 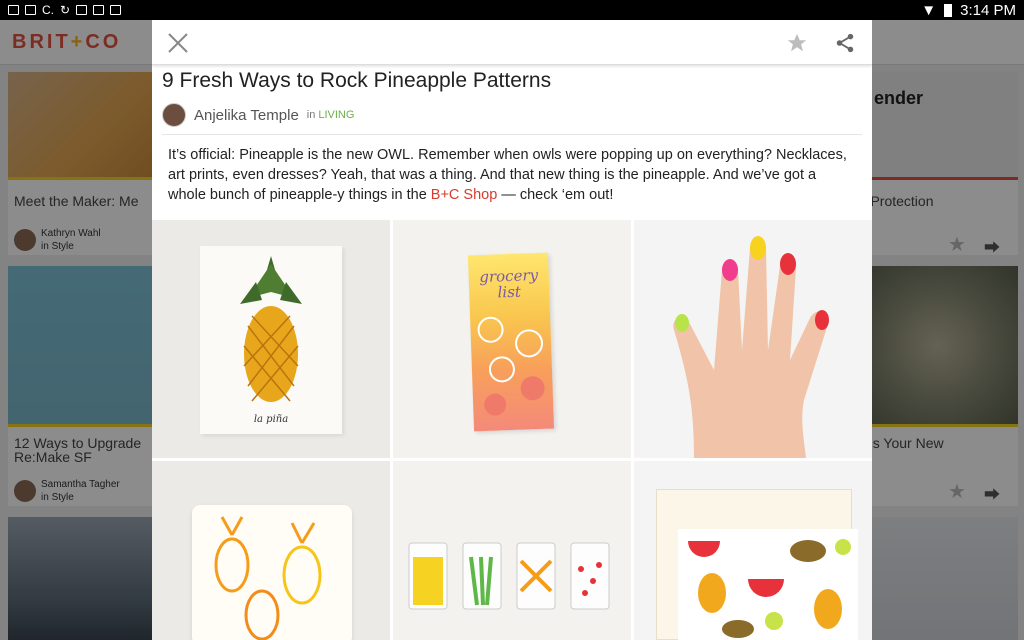 What do you see at coordinates (948, 10) in the screenshot?
I see `battery-icon` at bounding box center [948, 10].